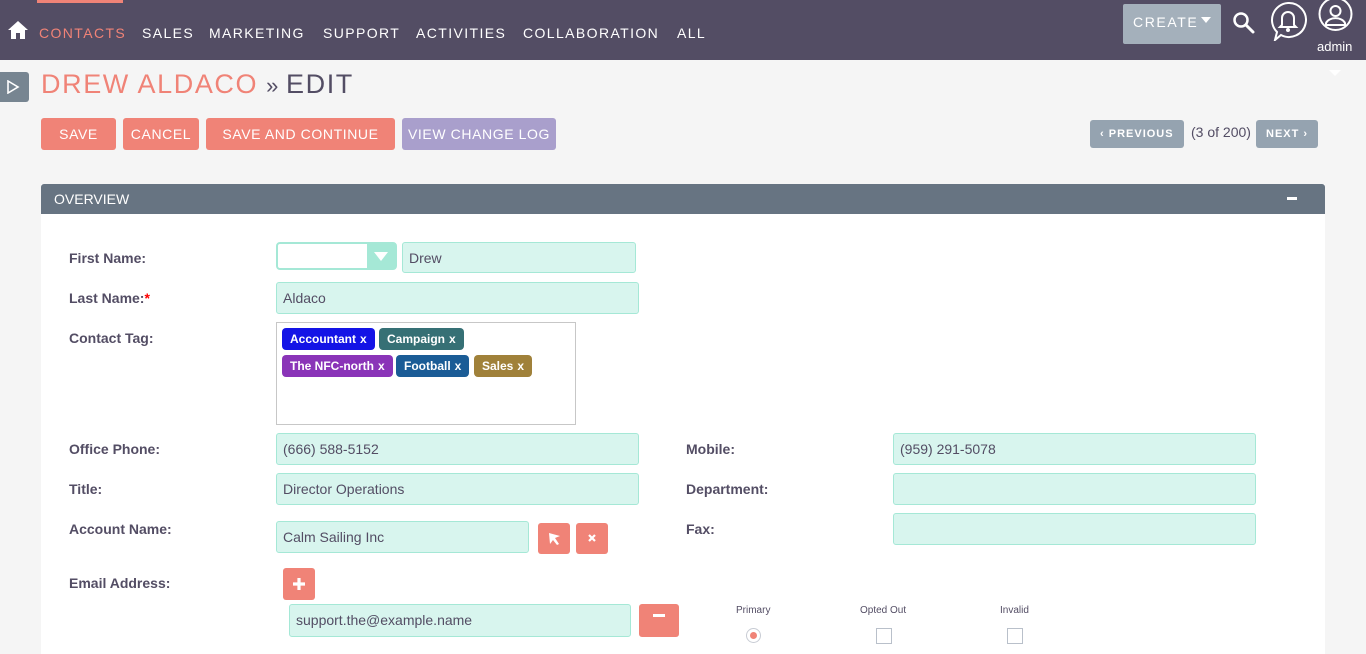 The image size is (1366, 654). What do you see at coordinates (92, 199) in the screenshot?
I see `panel-title: OVERVIEW` at bounding box center [92, 199].